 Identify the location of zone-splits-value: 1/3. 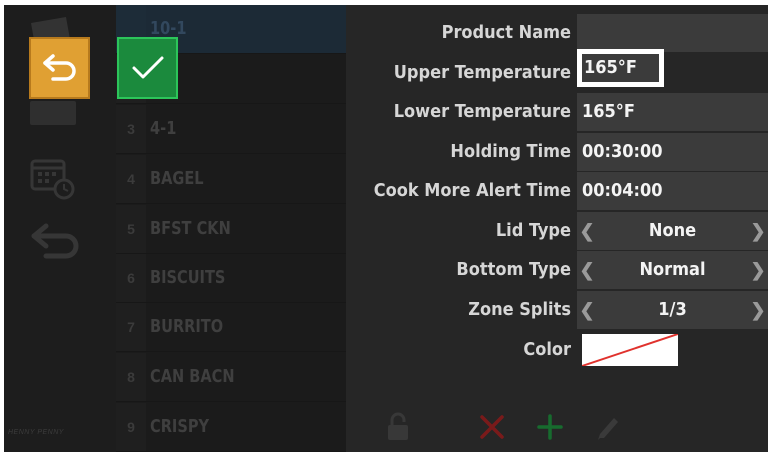
(672, 309).